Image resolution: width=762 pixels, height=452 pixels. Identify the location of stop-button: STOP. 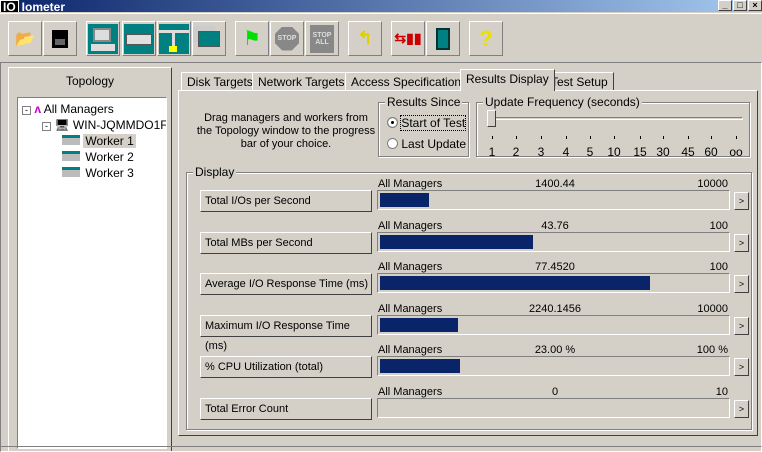
(287, 38).